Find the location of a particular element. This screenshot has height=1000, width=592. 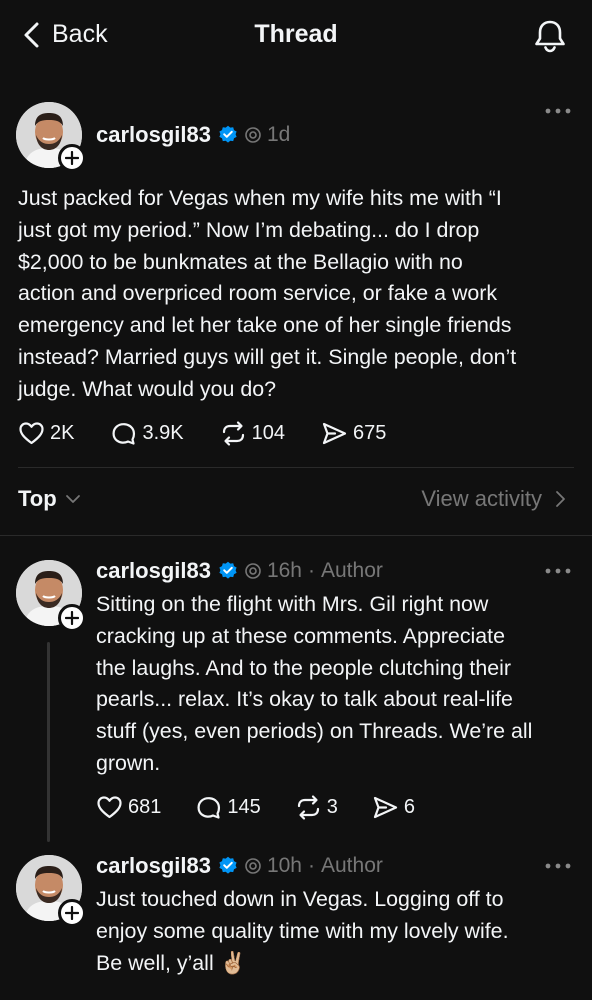

repost-button: 104 is located at coordinates (252, 433).